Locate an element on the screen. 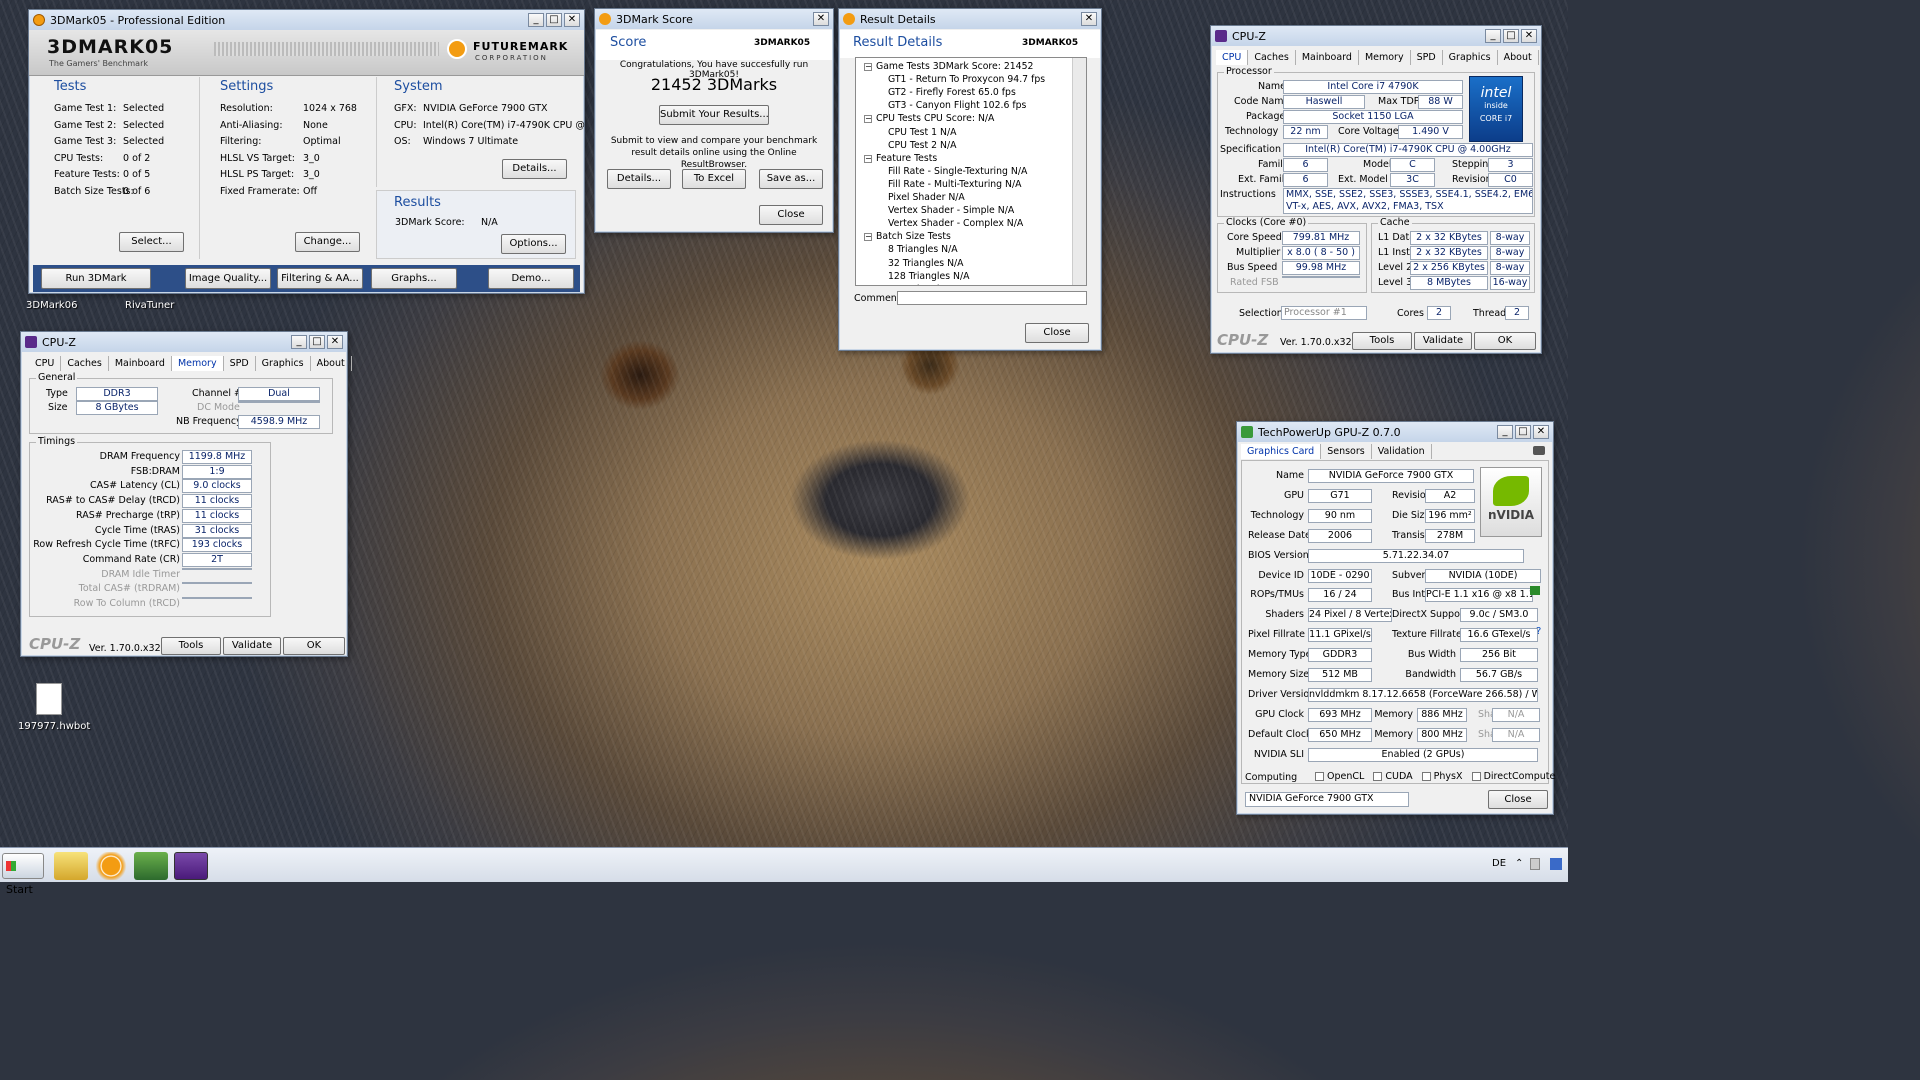  desktop-icon-3dmark06: 3DMark06 is located at coordinates (51, 305).